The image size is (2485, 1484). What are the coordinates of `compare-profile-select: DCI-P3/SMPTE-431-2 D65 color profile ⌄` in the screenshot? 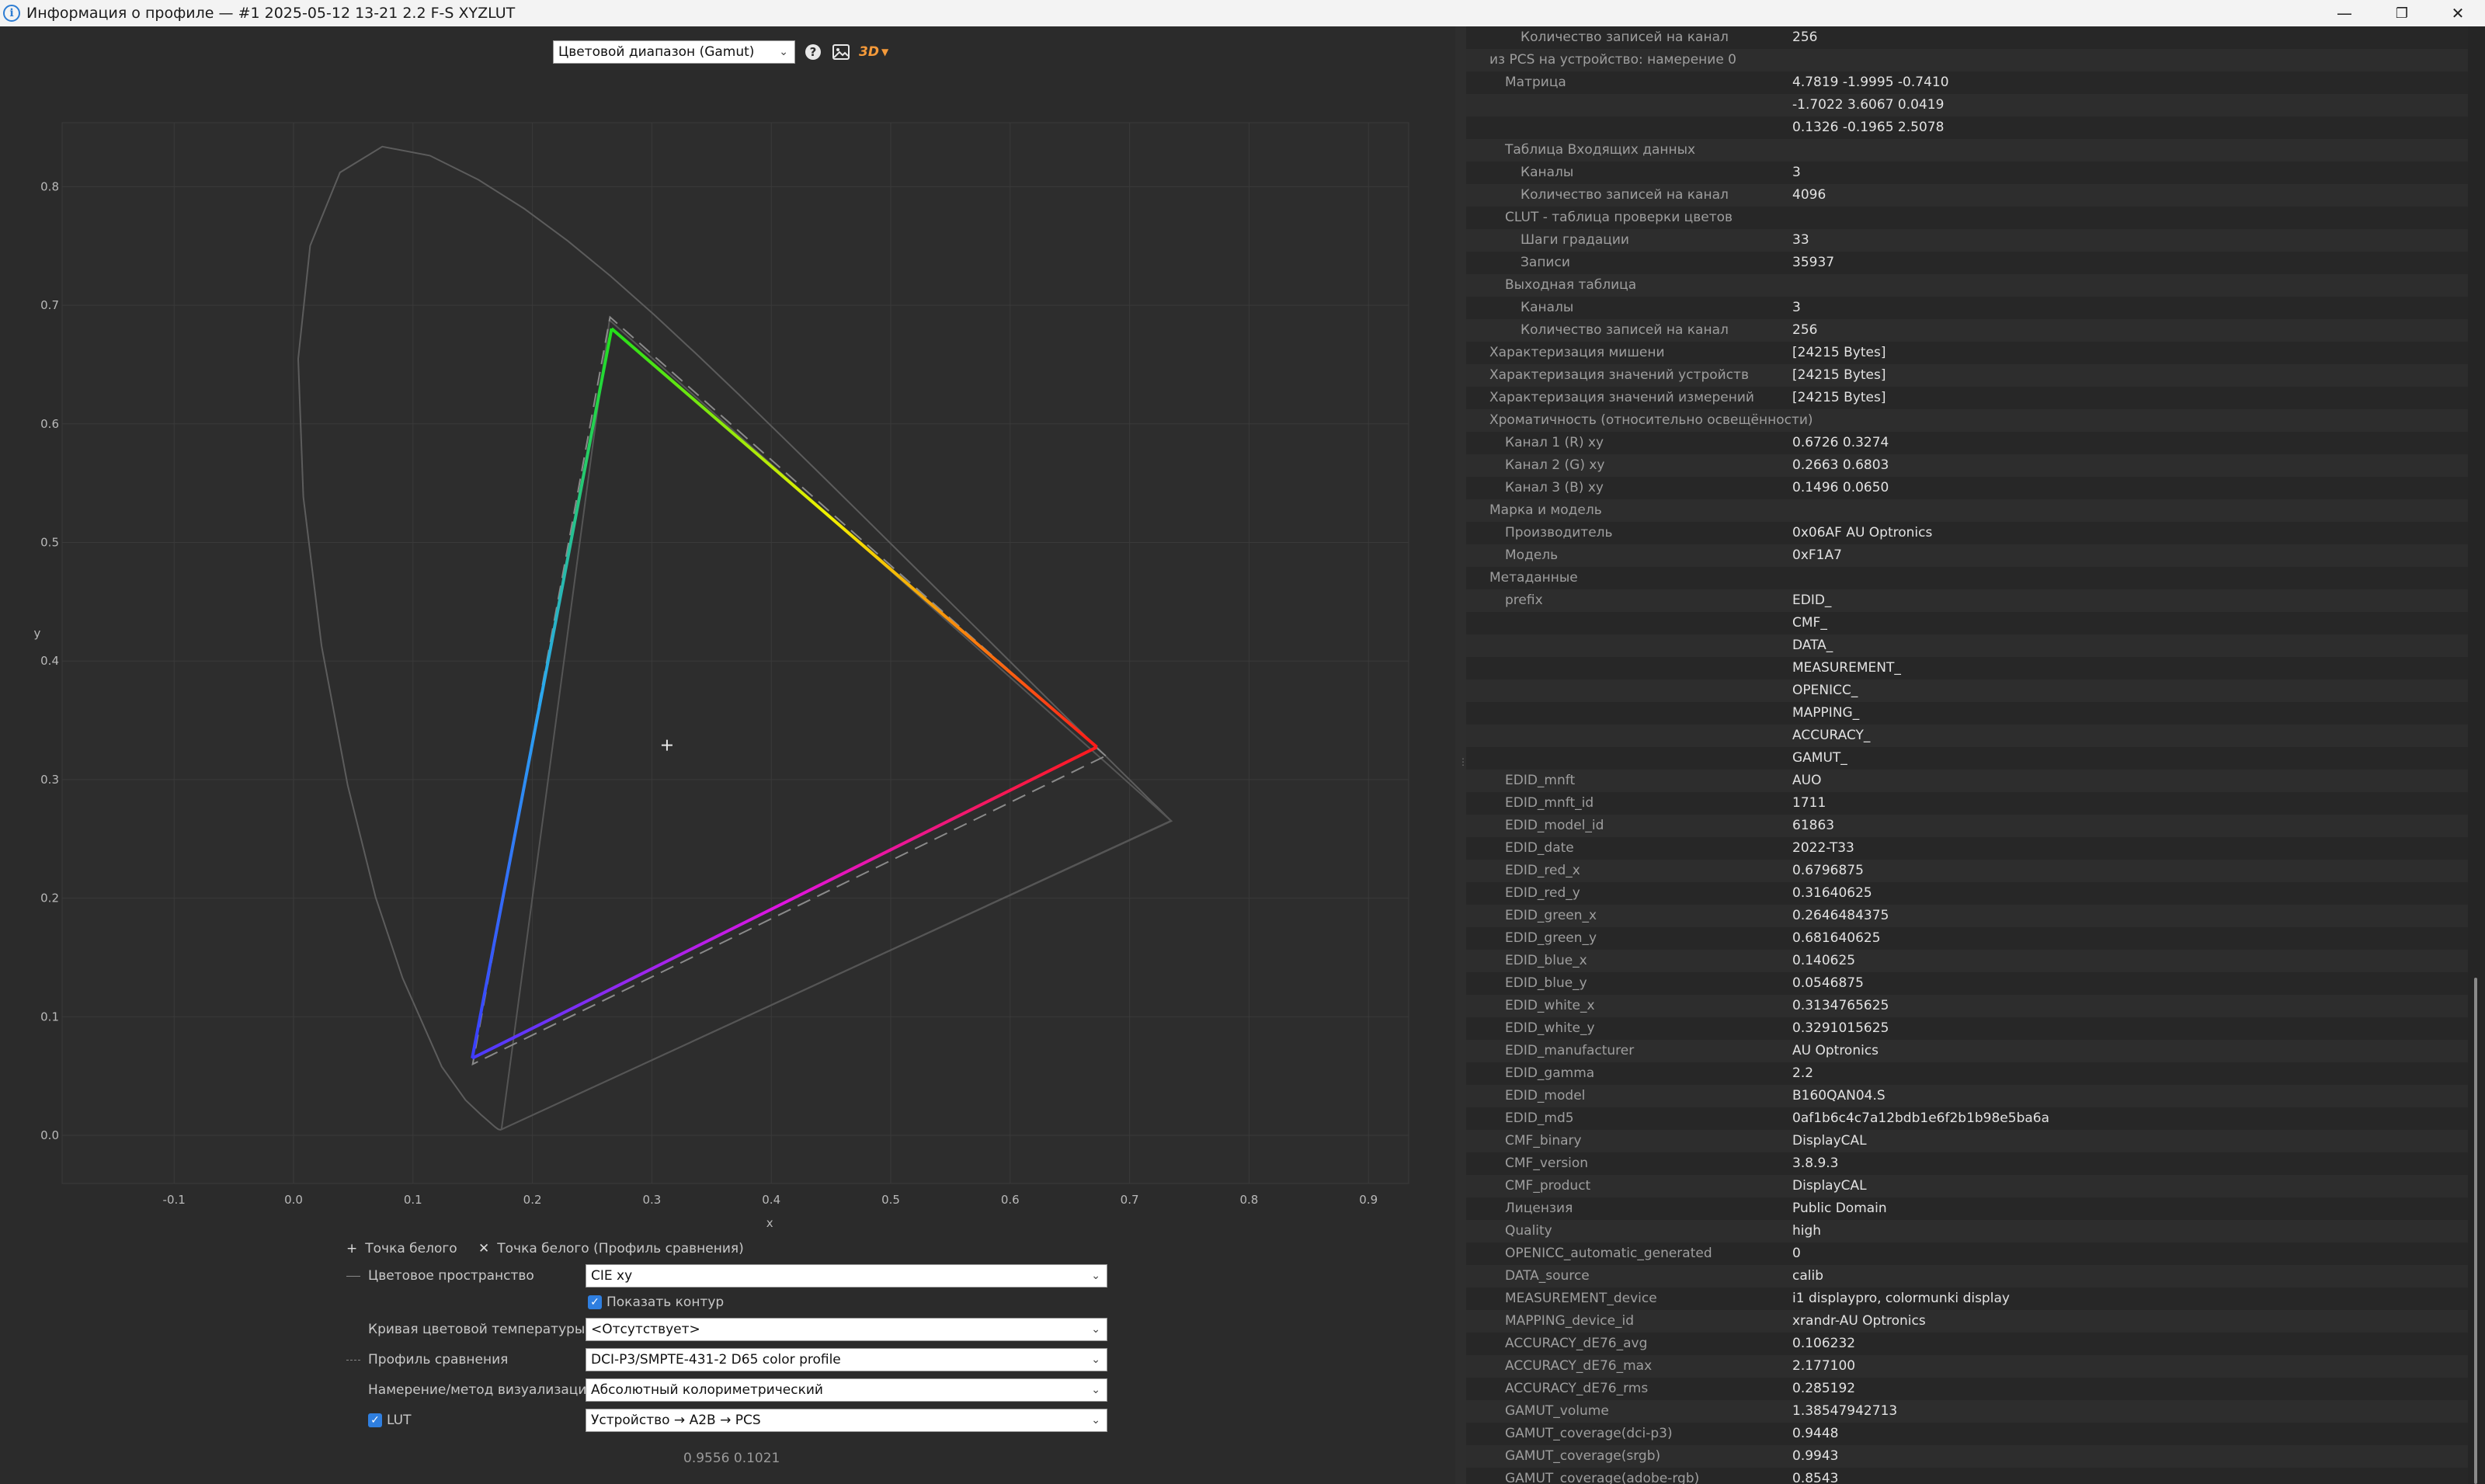 It's located at (846, 1359).